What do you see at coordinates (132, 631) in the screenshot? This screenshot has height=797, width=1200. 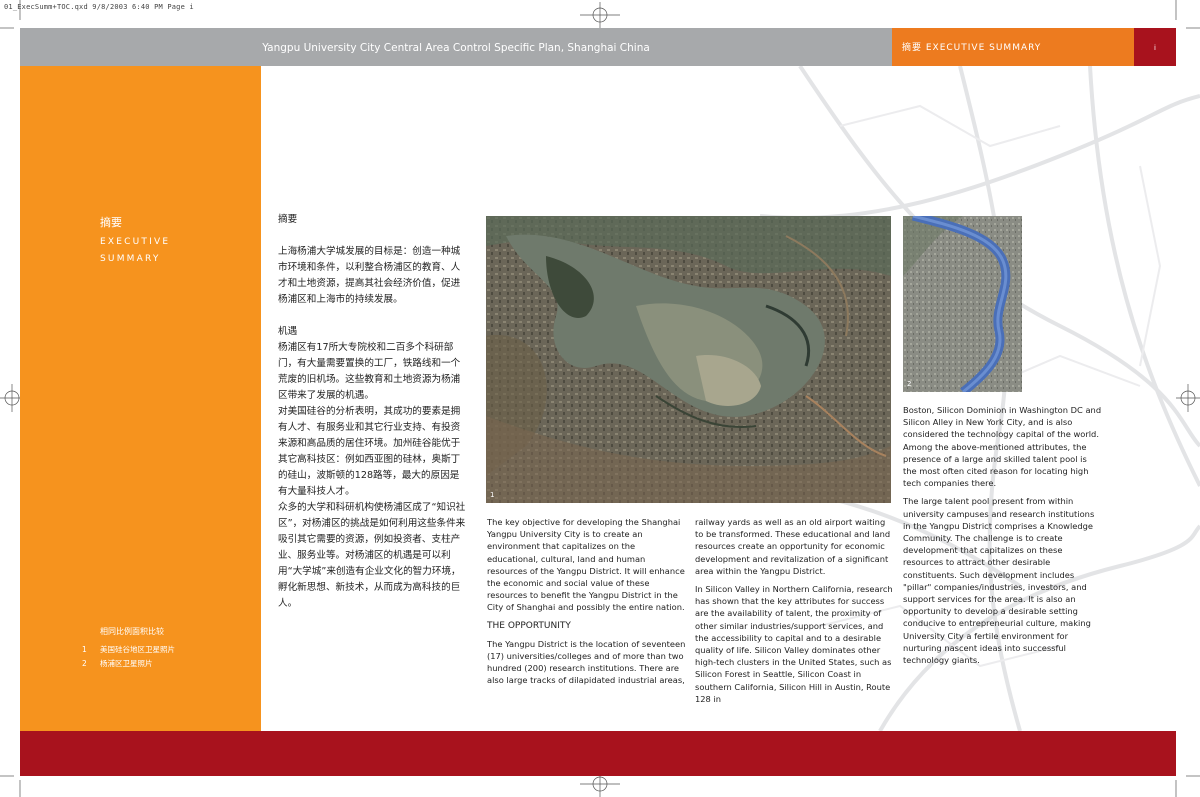 I see `captions-title: 相同比例面积比较` at bounding box center [132, 631].